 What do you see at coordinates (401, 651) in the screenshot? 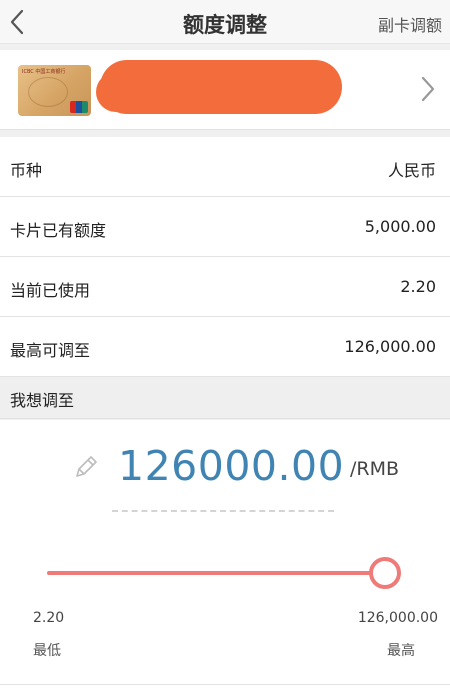
I see `slider-max-label: 最高` at bounding box center [401, 651].